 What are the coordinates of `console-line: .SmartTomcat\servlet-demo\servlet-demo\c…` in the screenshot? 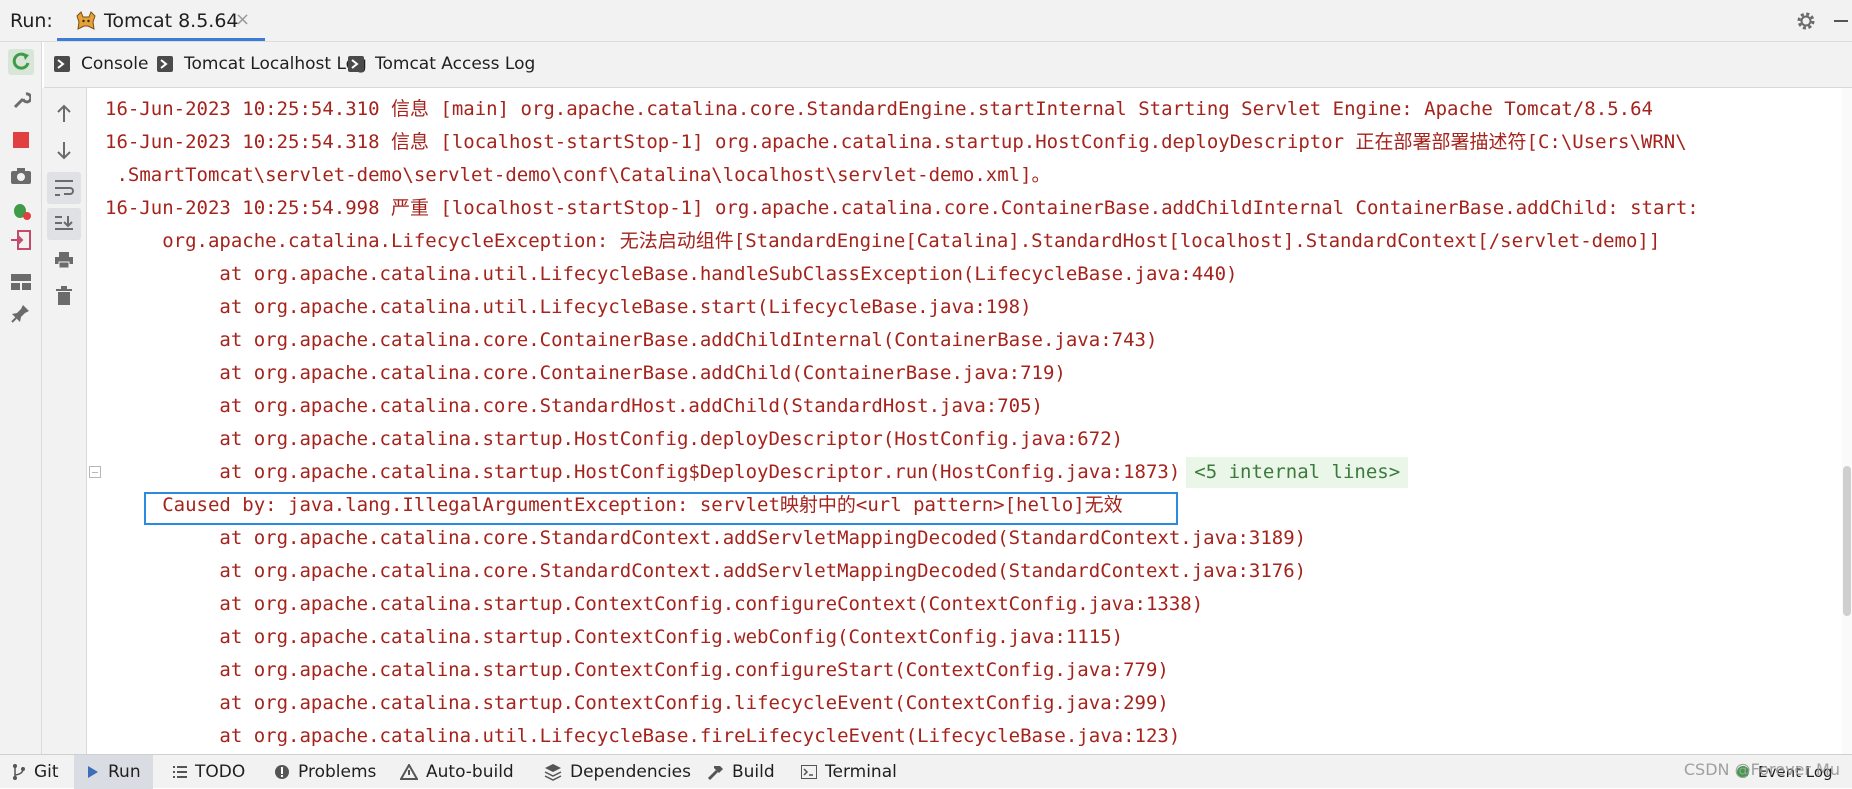 It's located at (578, 175).